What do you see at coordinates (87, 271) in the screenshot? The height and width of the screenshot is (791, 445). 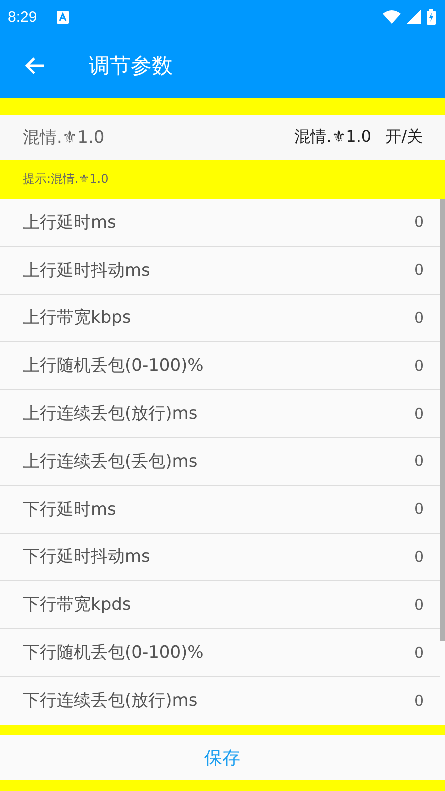 I see `parameter-label: 上行延时抖动ms` at bounding box center [87, 271].